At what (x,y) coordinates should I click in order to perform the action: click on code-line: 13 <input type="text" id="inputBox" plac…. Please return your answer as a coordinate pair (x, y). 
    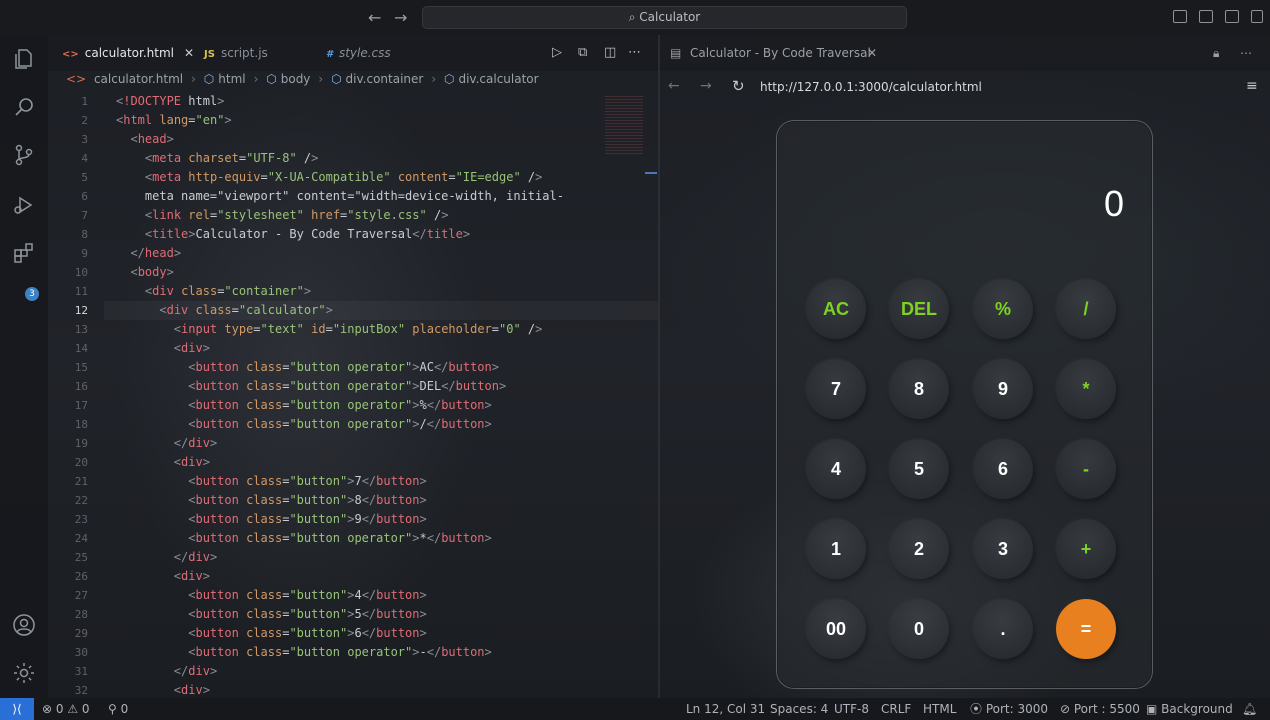
    Looking at the image, I should click on (353, 329).